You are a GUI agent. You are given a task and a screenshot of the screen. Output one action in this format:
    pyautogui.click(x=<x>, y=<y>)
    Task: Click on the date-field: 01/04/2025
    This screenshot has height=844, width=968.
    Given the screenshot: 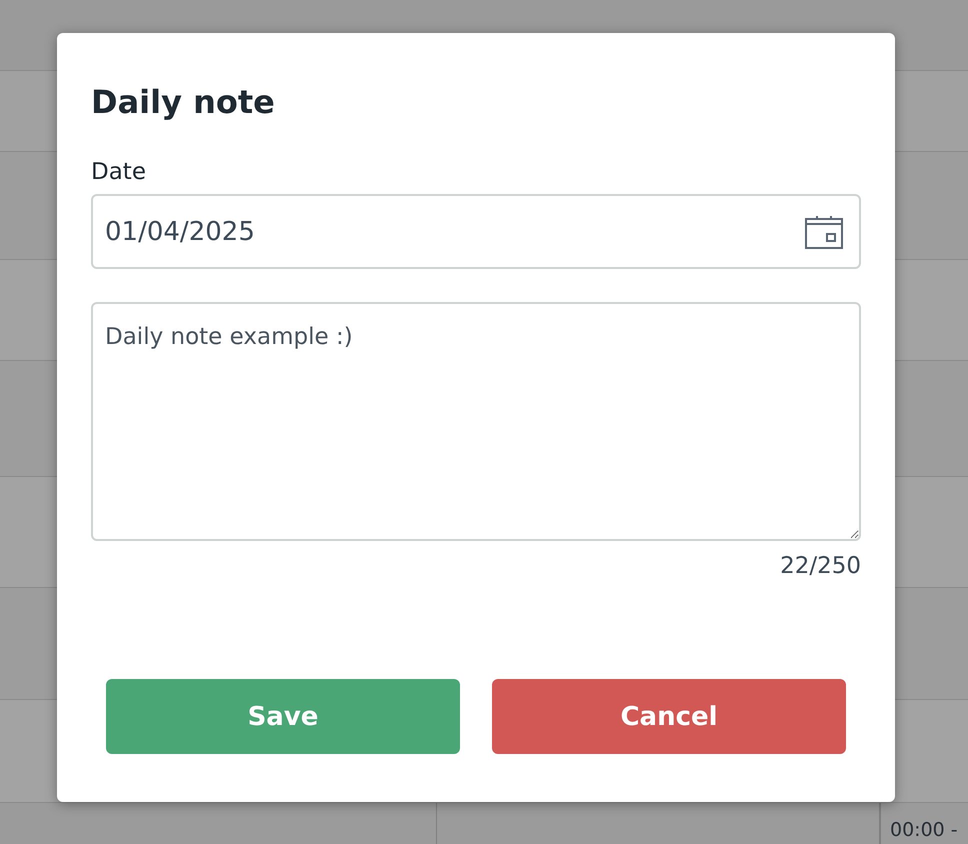 What is the action you would take?
    pyautogui.click(x=476, y=231)
    